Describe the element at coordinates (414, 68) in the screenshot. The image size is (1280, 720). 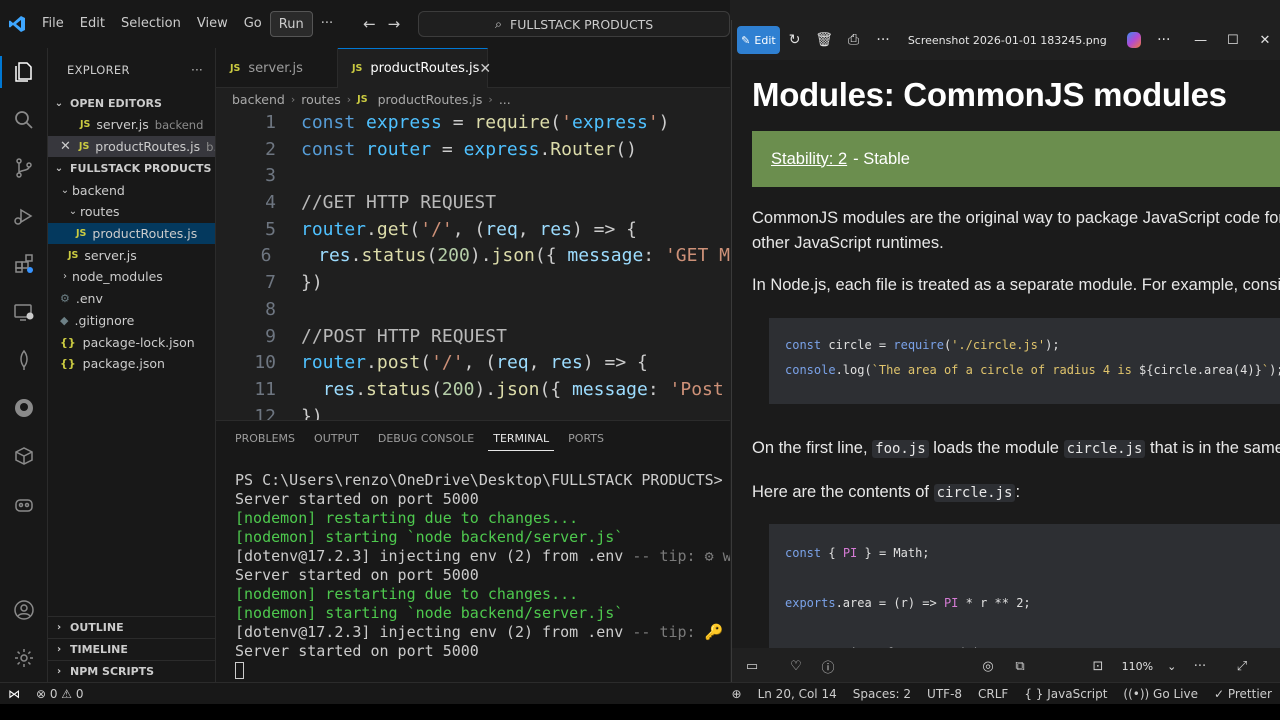
I see `tab-productroutes-js: JS productRoutes.js ✕` at that location.